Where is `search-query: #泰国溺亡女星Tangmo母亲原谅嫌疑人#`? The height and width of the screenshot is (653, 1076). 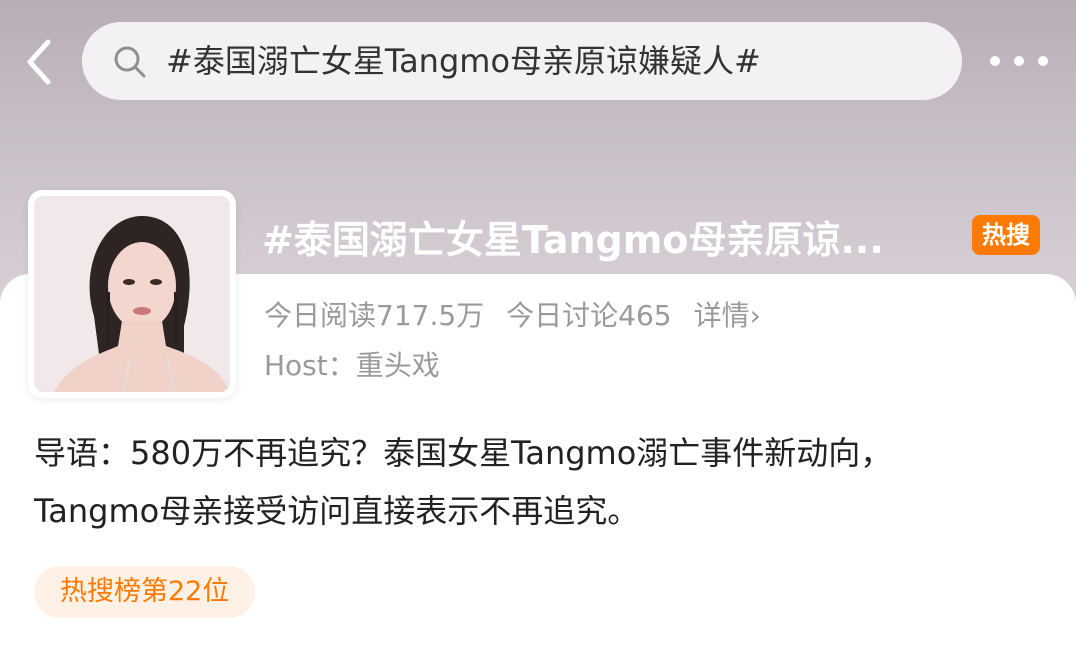 search-query: #泰国溺亡女星Tangmo母亲原谅嫌疑人# is located at coordinates (463, 61).